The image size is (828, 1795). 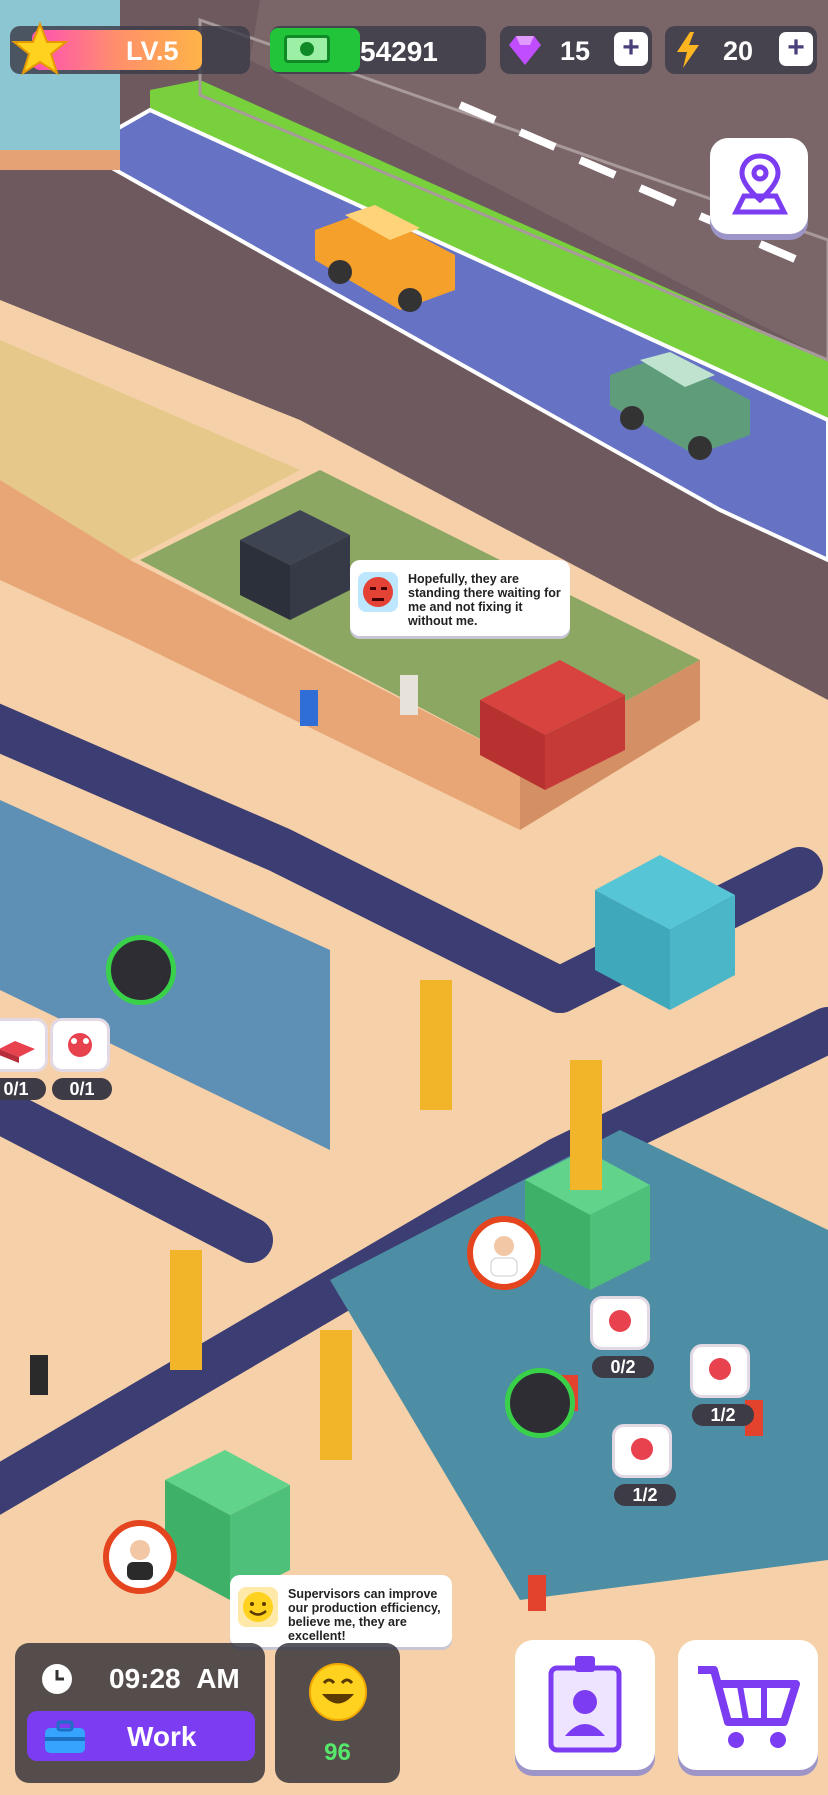 What do you see at coordinates (258, 1607) in the screenshot?
I see `smiling-face-icon` at bounding box center [258, 1607].